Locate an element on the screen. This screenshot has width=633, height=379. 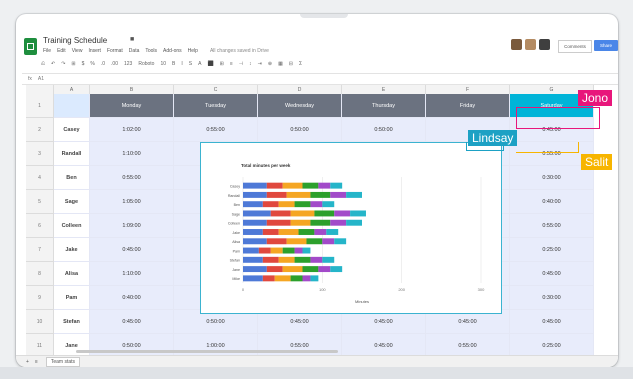
toolbar-button: ⊣ is located at coordinates (241, 64).